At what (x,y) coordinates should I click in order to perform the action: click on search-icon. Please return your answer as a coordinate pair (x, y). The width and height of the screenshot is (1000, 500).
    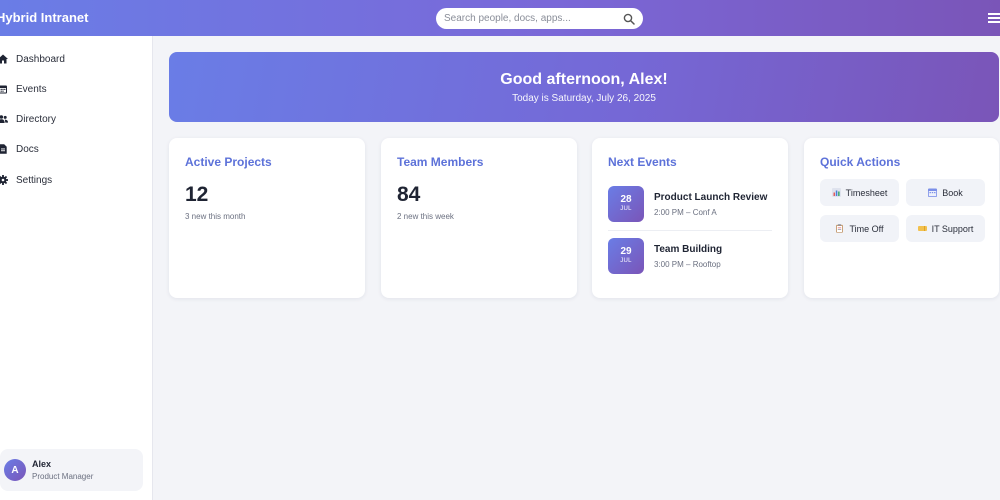
    Looking at the image, I should click on (629, 19).